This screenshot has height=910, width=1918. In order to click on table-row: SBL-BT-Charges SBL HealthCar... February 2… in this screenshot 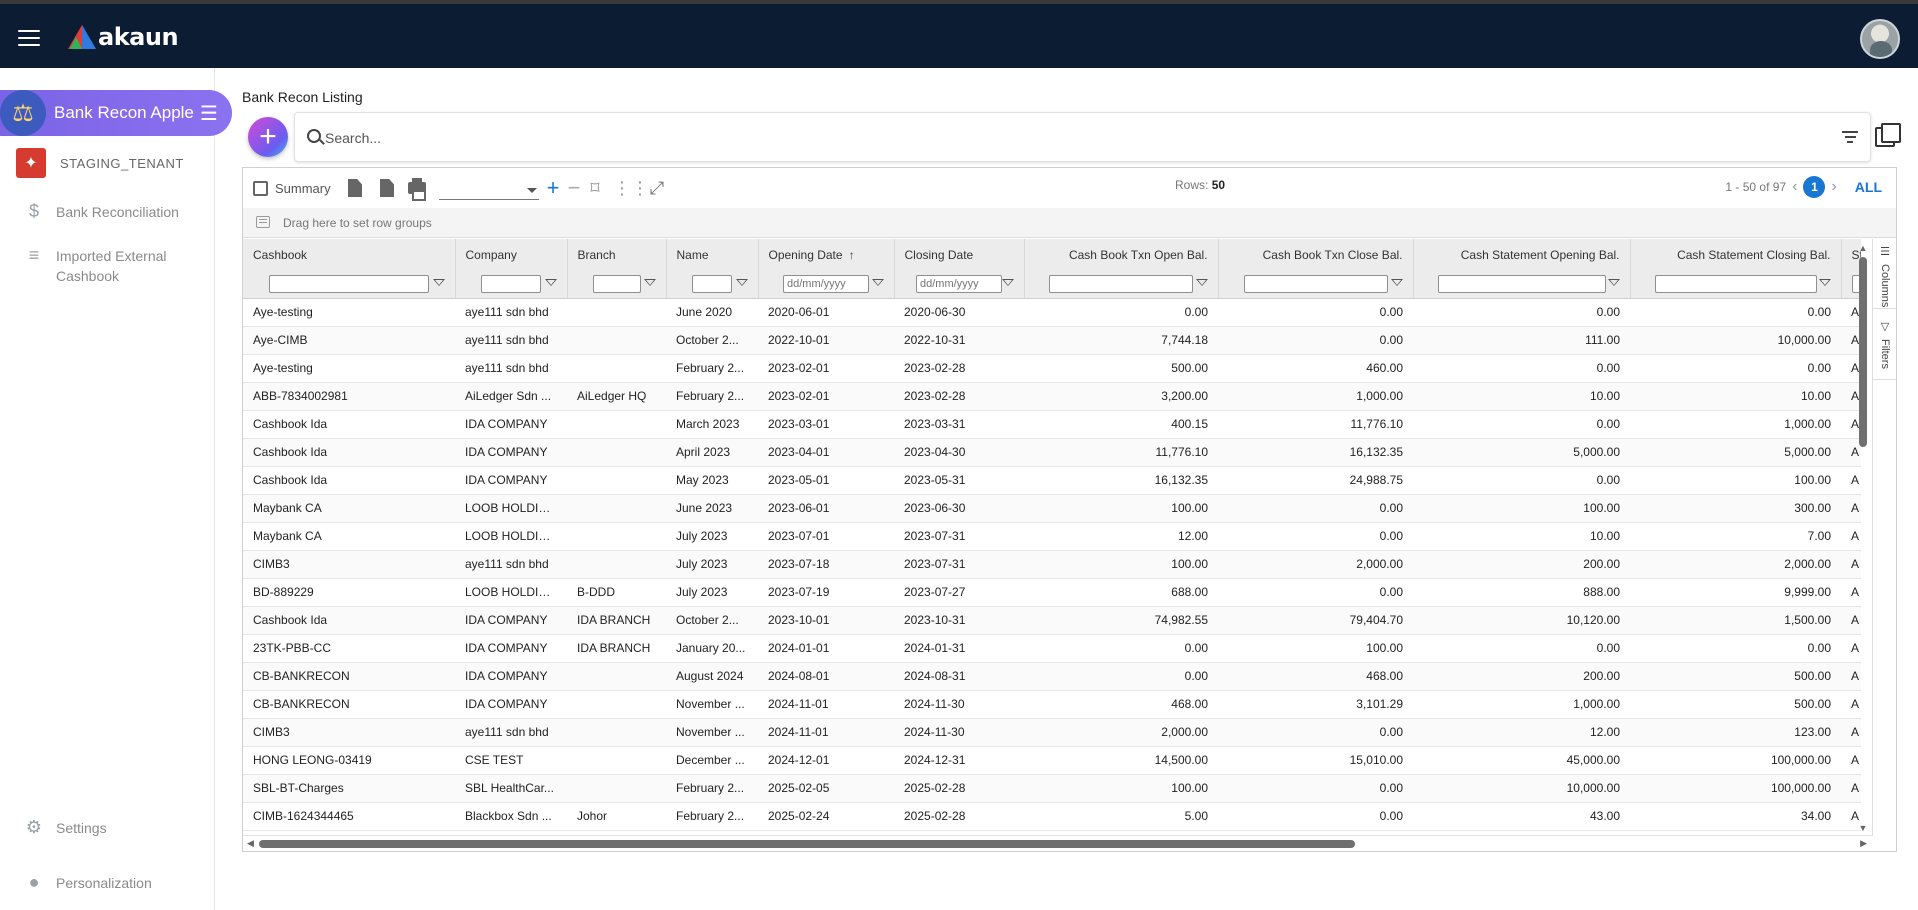, I will do `click(1052, 788)`.